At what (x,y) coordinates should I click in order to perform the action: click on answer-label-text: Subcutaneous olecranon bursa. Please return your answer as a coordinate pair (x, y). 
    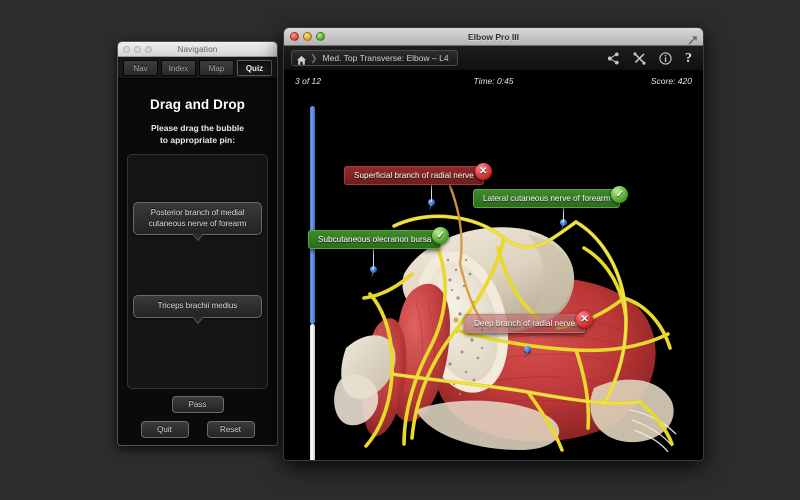
    Looking at the image, I should click on (375, 239).